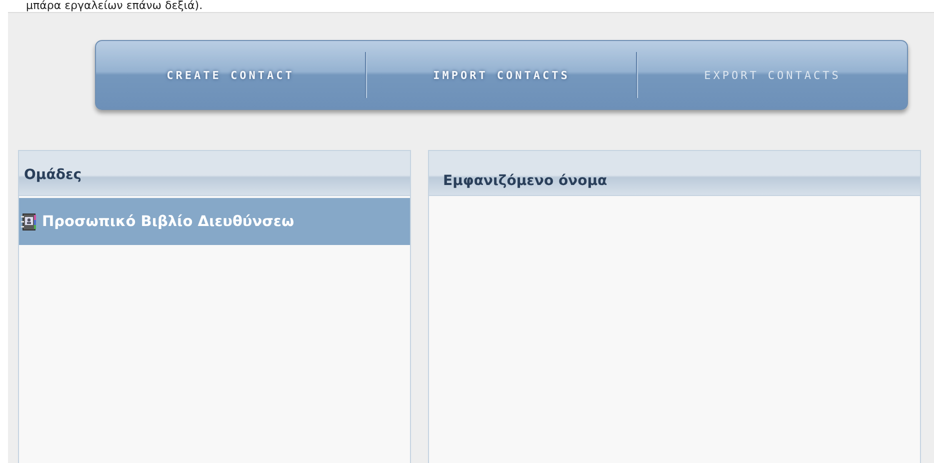 Image resolution: width=934 pixels, height=463 pixels. Describe the element at coordinates (230, 75) in the screenshot. I see `toolbar-button: CREATE CONTACT` at that location.